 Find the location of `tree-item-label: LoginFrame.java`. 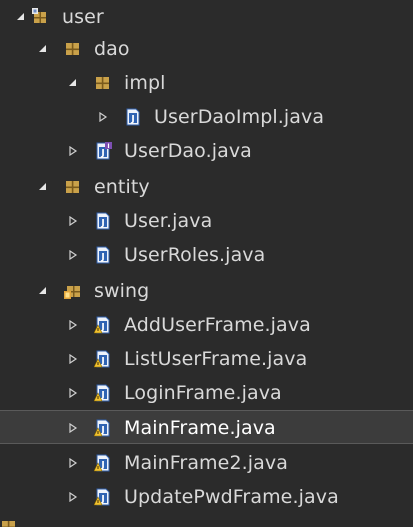

tree-item-label: LoginFrame.java is located at coordinates (203, 393).